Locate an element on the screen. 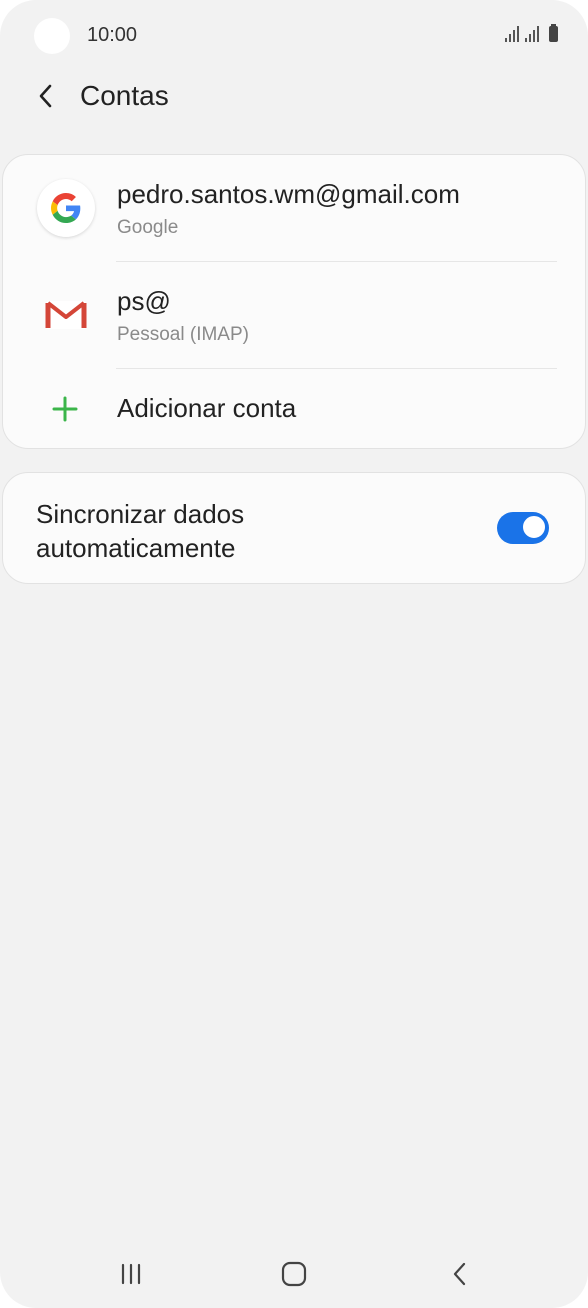 The width and height of the screenshot is (588, 1308). account-item-imap: ps@ Pessoal (IMAP) is located at coordinates (294, 315).